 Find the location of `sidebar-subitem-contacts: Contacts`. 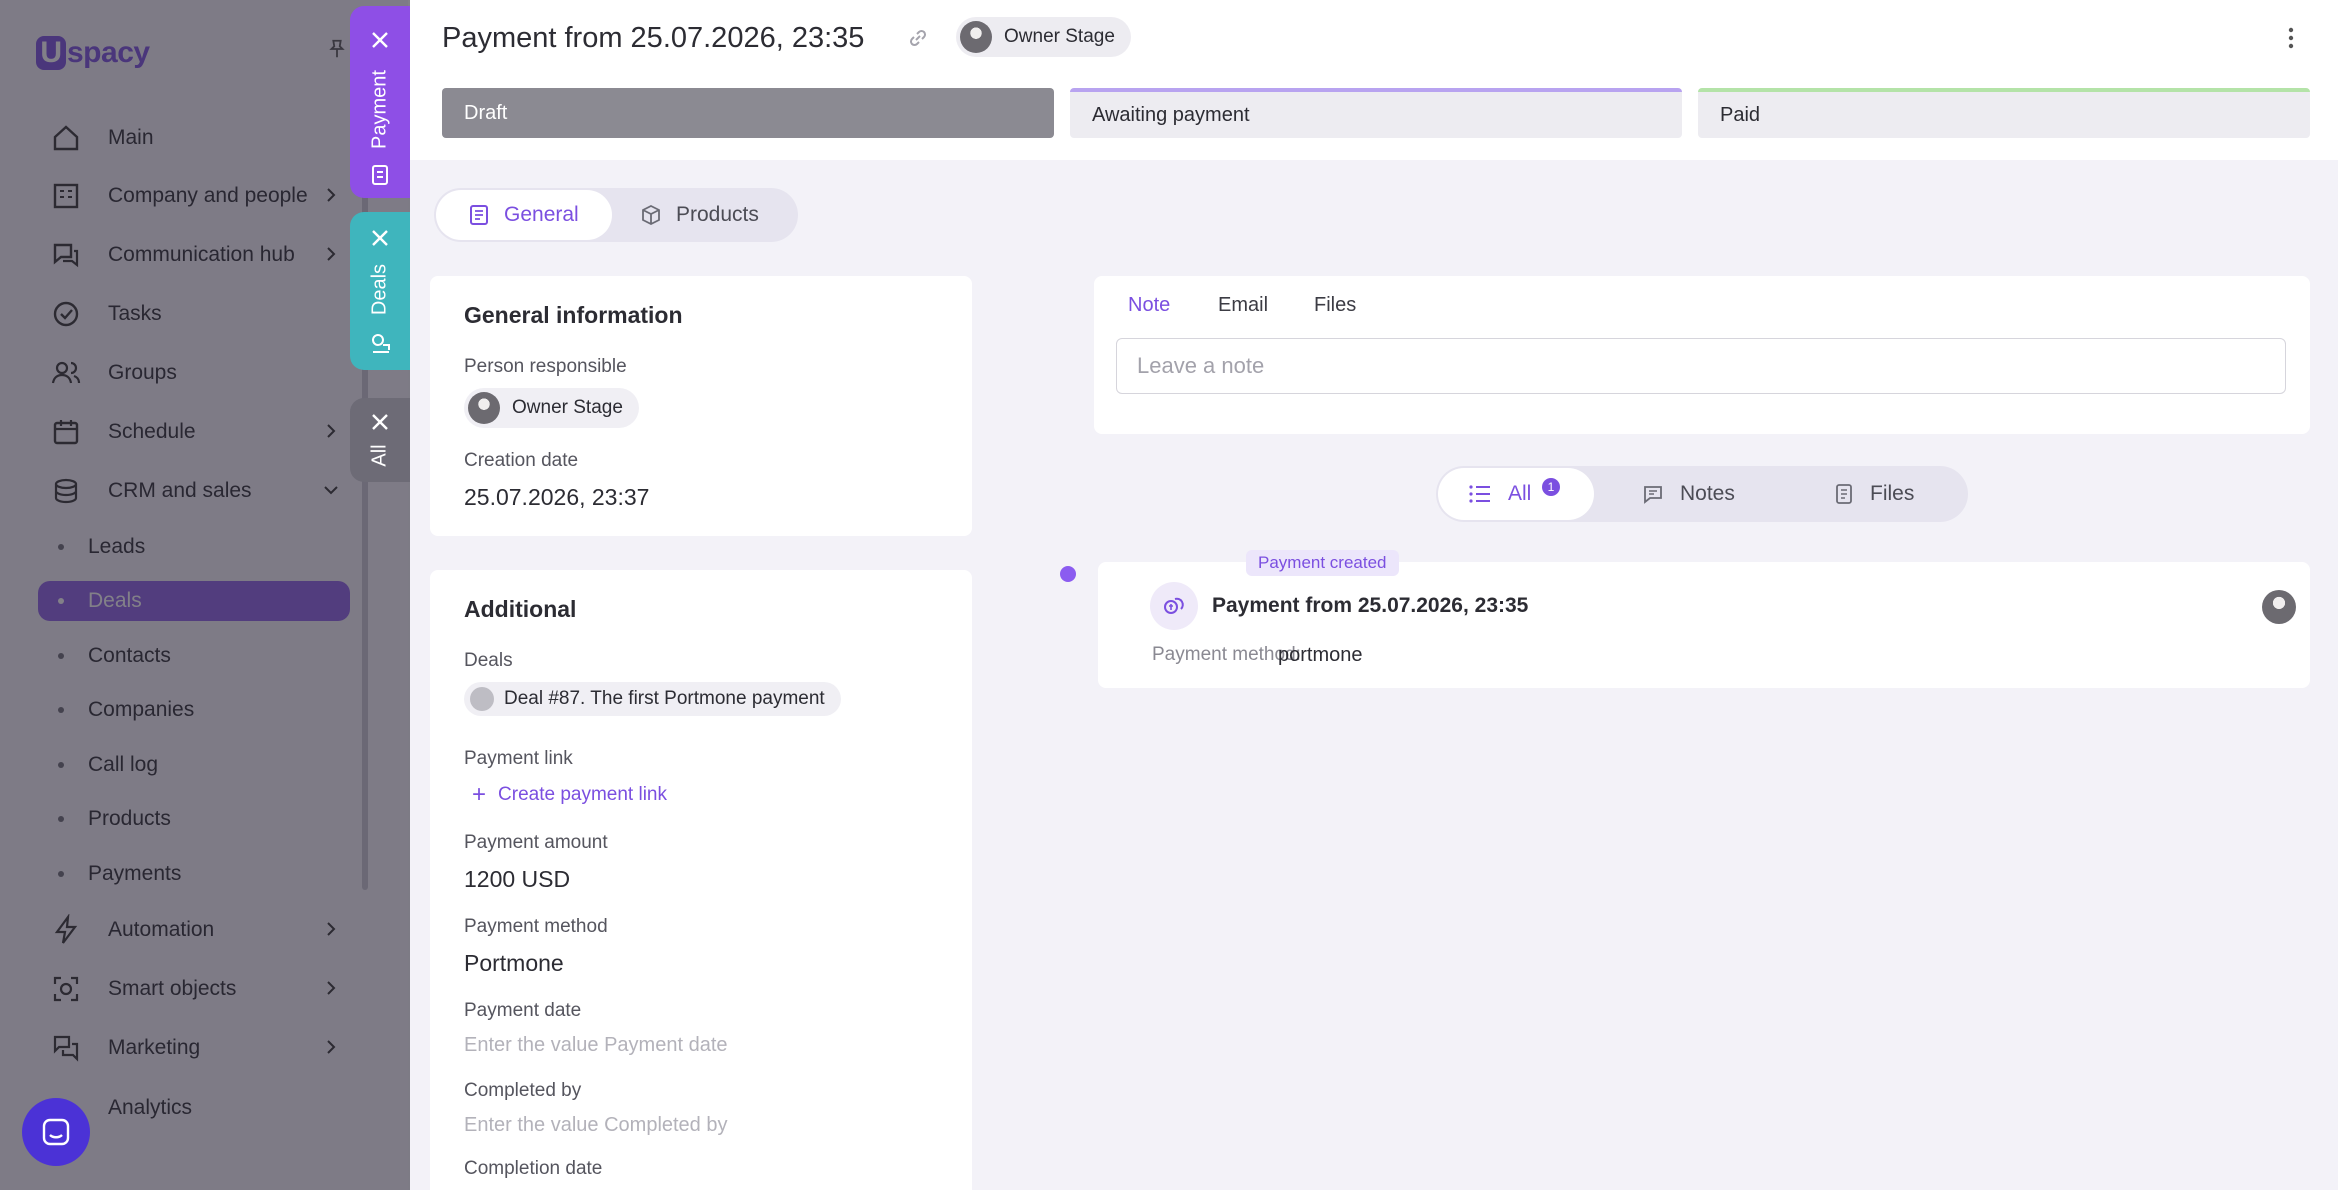

sidebar-subitem-contacts: Contacts is located at coordinates (204, 656).